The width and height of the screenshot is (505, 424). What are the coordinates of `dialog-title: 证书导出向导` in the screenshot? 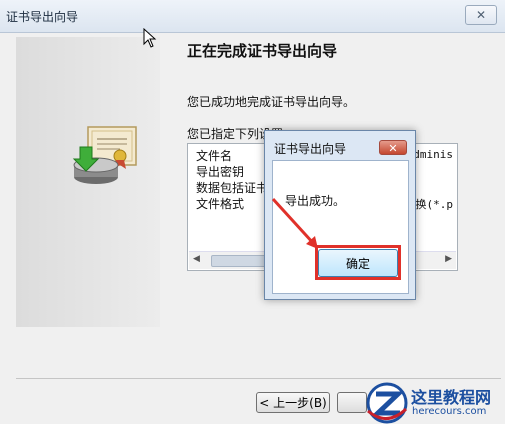 It's located at (310, 149).